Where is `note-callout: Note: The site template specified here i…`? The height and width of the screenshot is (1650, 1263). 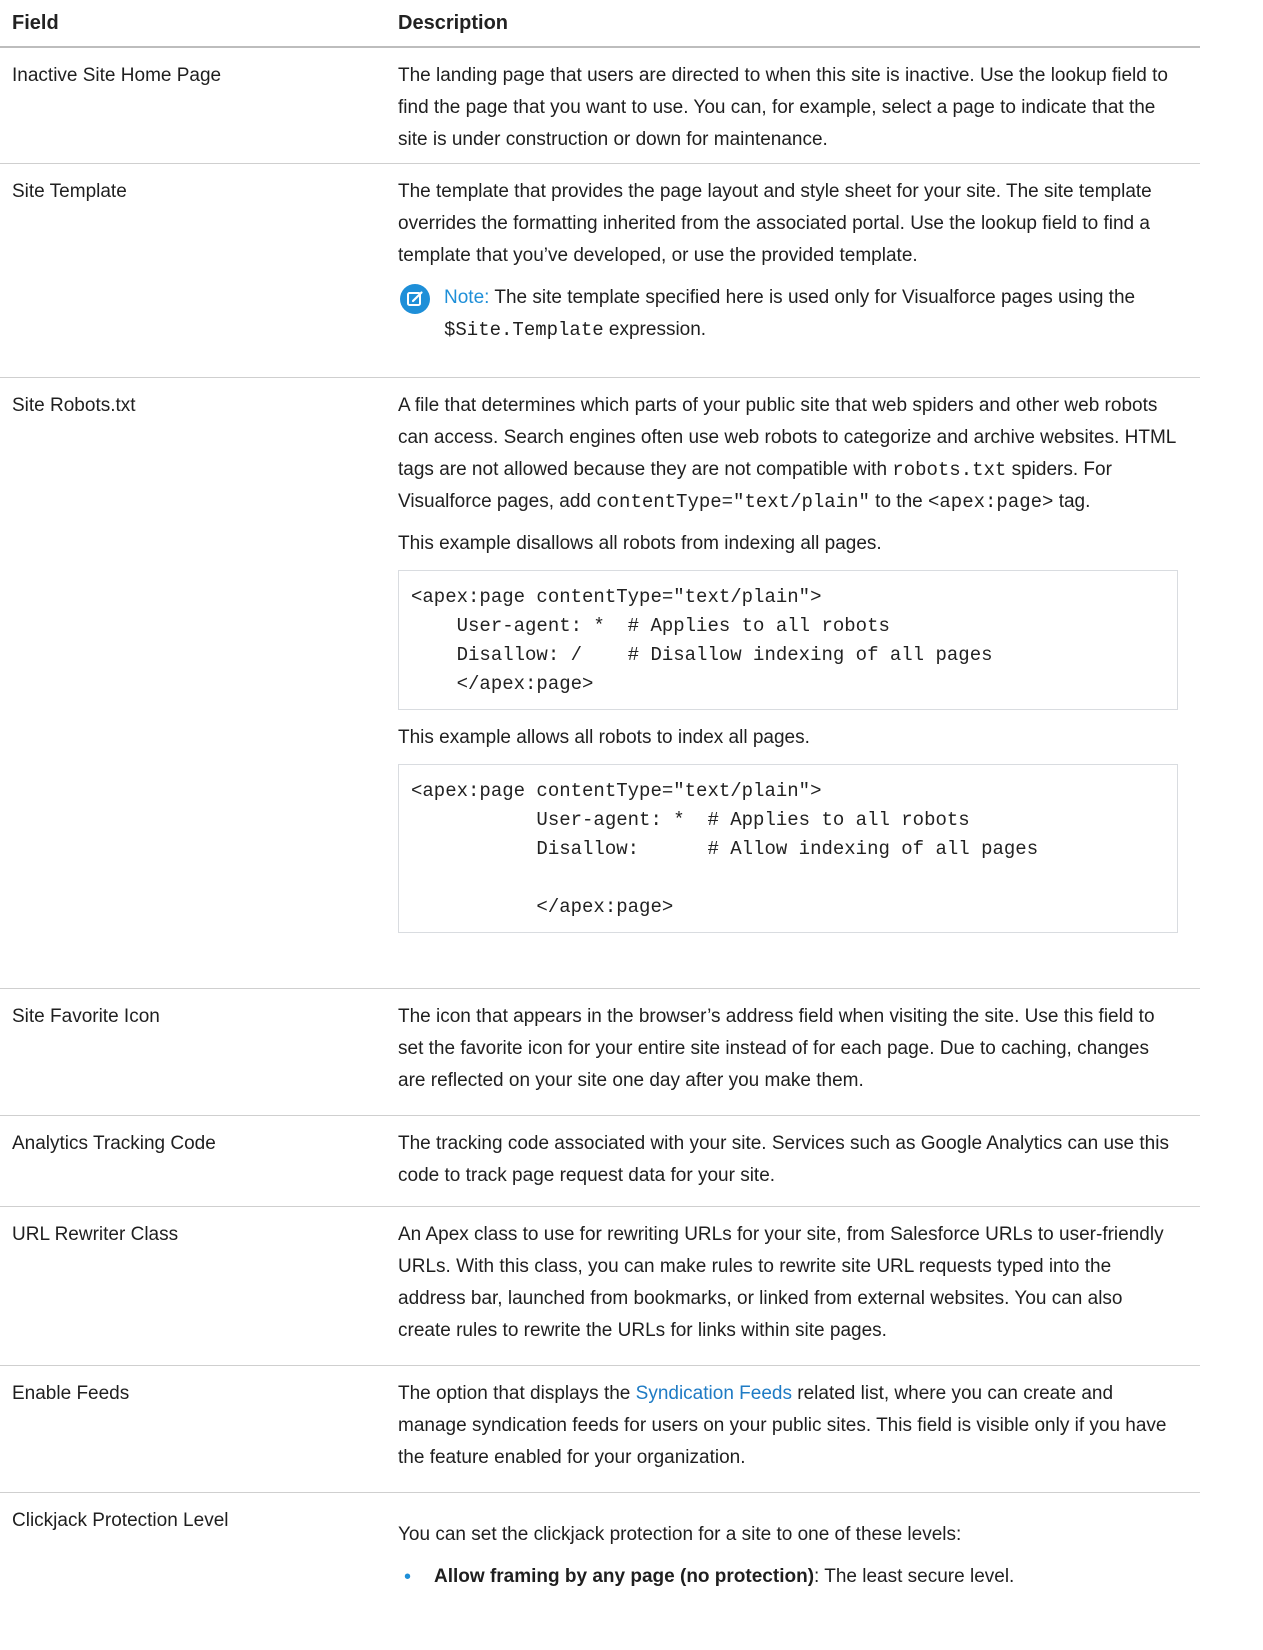
note-callout: Note: The site template specified here i… is located at coordinates (788, 314).